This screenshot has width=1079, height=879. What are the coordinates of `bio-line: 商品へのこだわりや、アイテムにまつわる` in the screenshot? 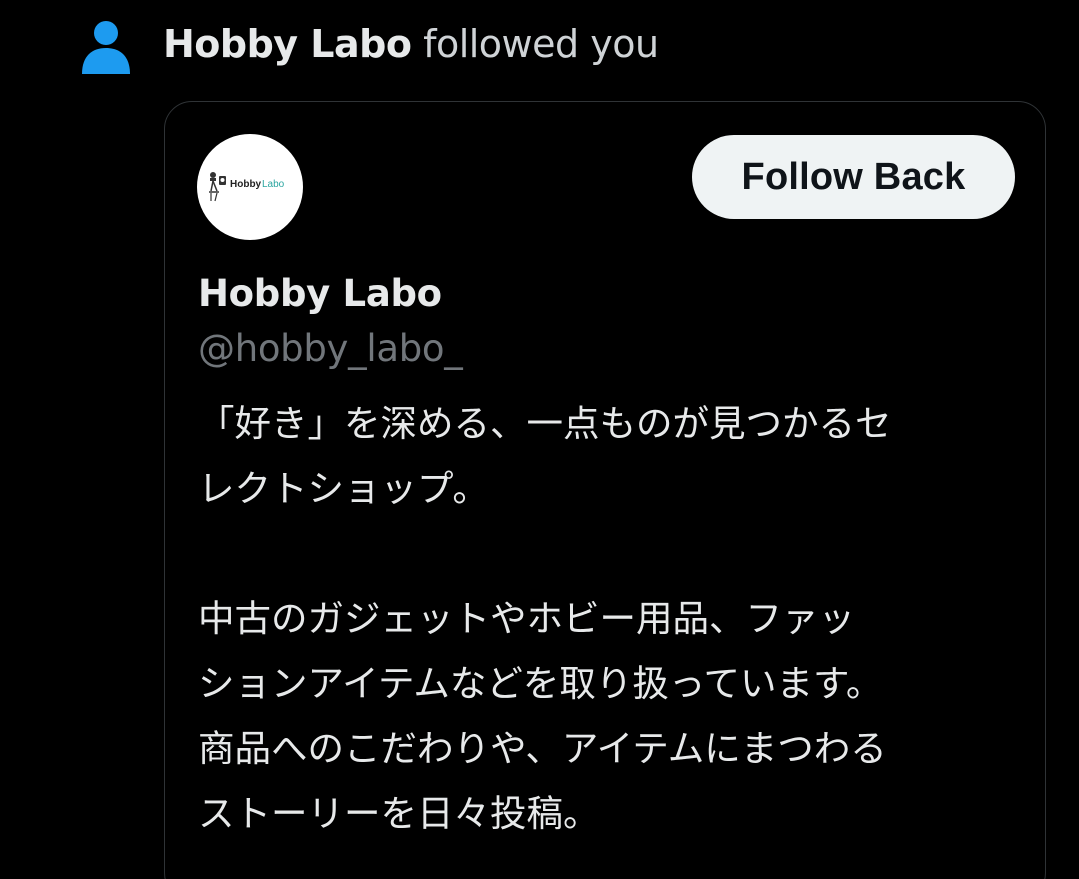 It's located at (542, 748).